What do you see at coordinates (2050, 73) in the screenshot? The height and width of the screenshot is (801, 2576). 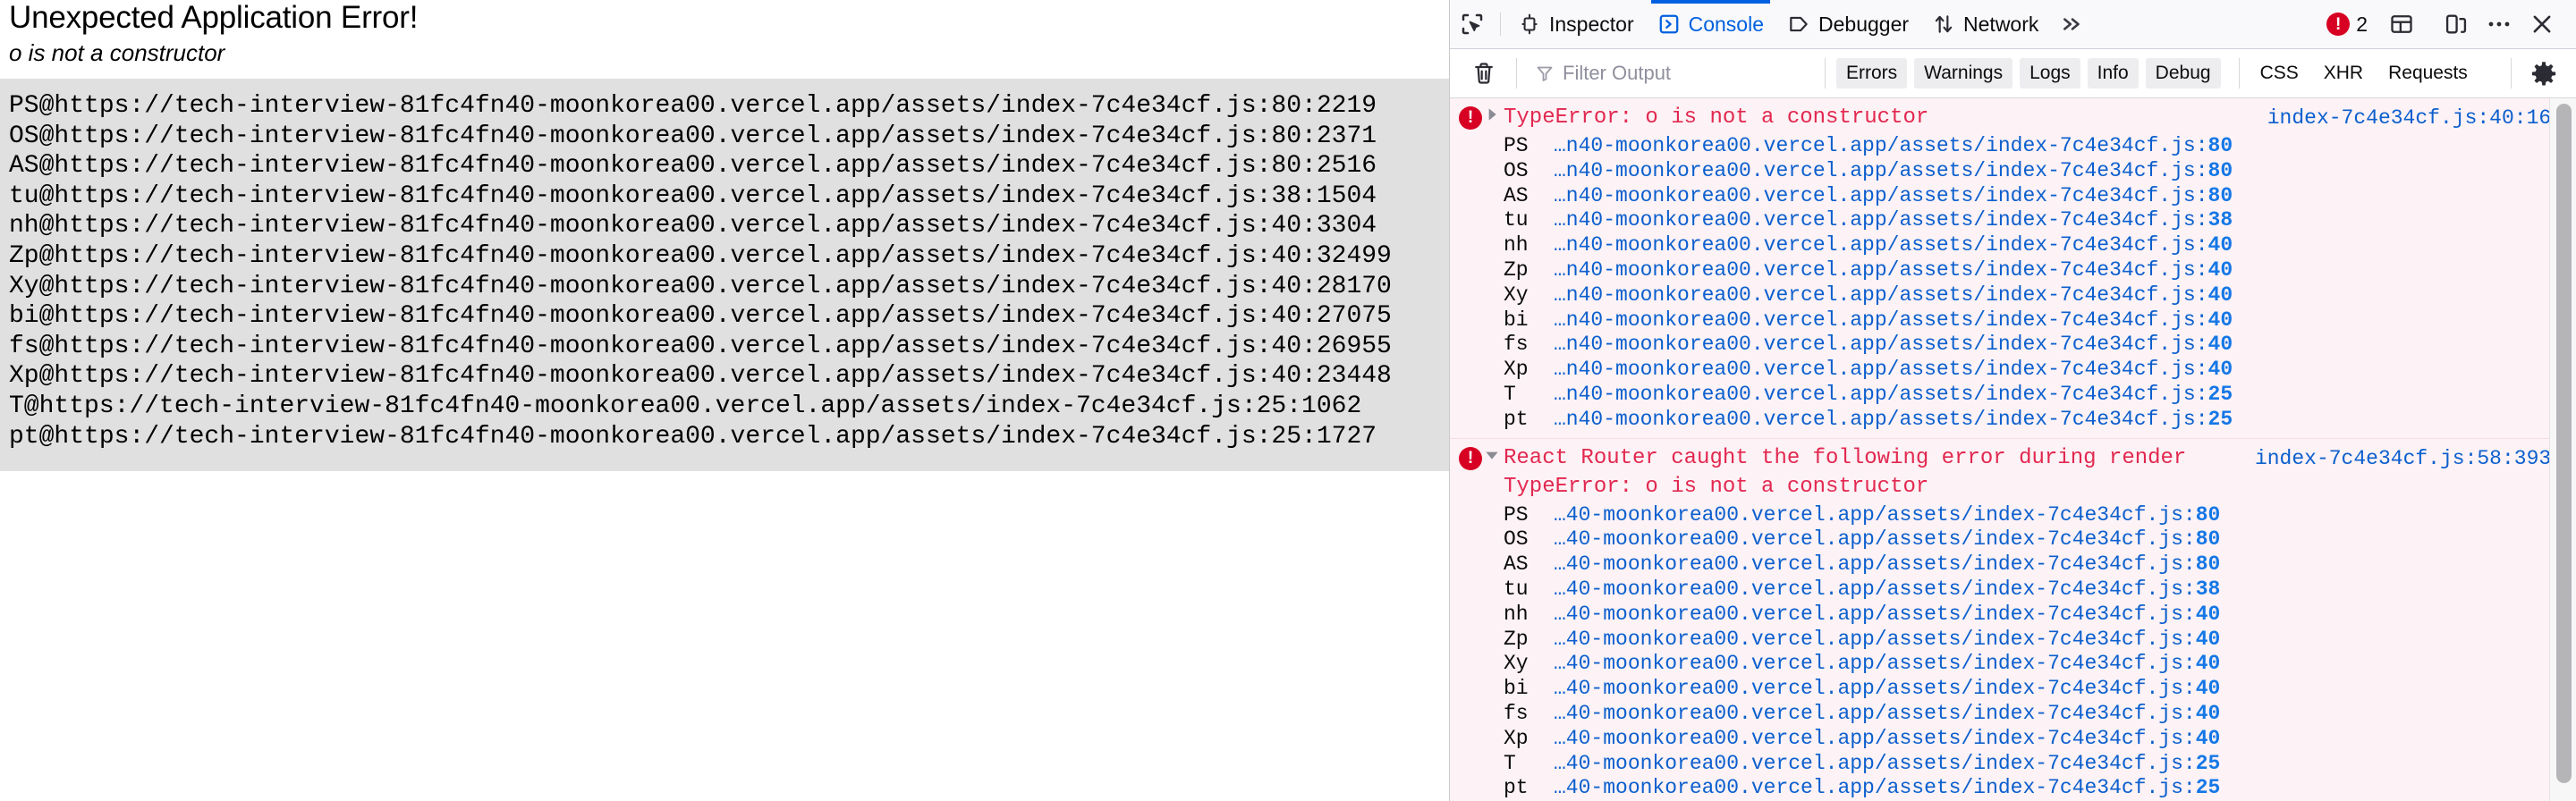 I see `severity-filter-logs: Logs` at bounding box center [2050, 73].